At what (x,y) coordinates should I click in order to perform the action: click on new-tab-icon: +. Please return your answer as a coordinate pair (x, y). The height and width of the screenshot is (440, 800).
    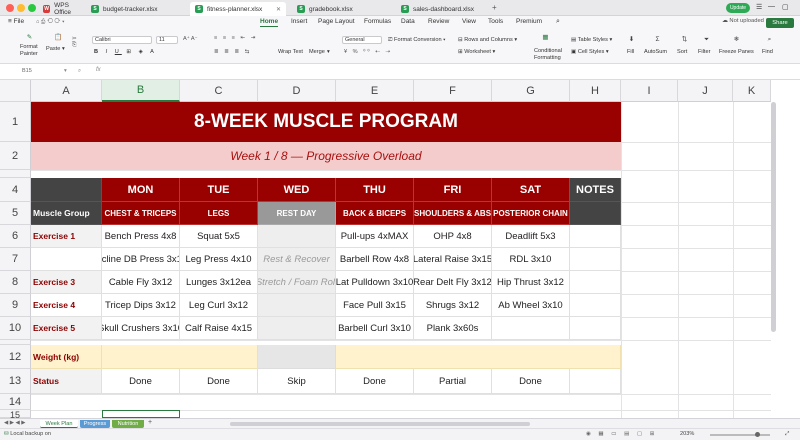
    Looking at the image, I should click on (494, 7).